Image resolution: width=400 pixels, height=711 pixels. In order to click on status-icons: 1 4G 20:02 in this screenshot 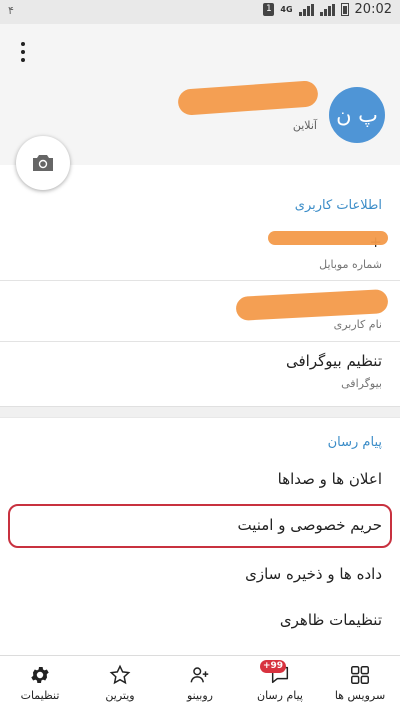, I will do `click(327, 9)`.